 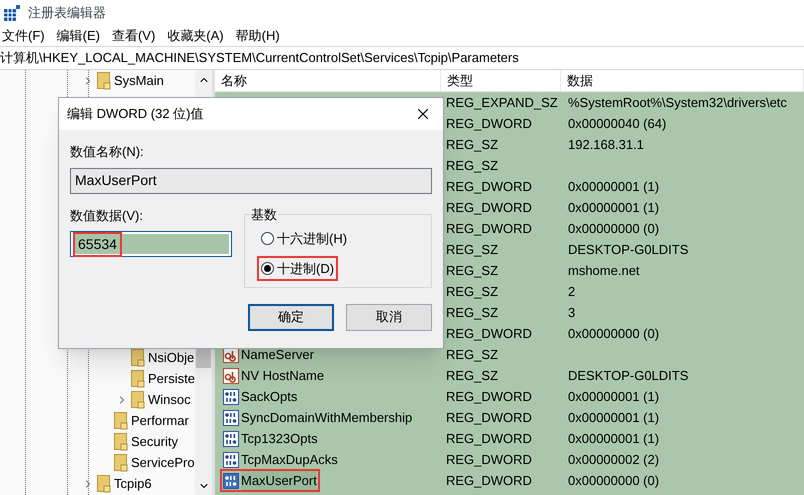 What do you see at coordinates (107, 152) in the screenshot?
I see `field-label: 数值名称(N):` at bounding box center [107, 152].